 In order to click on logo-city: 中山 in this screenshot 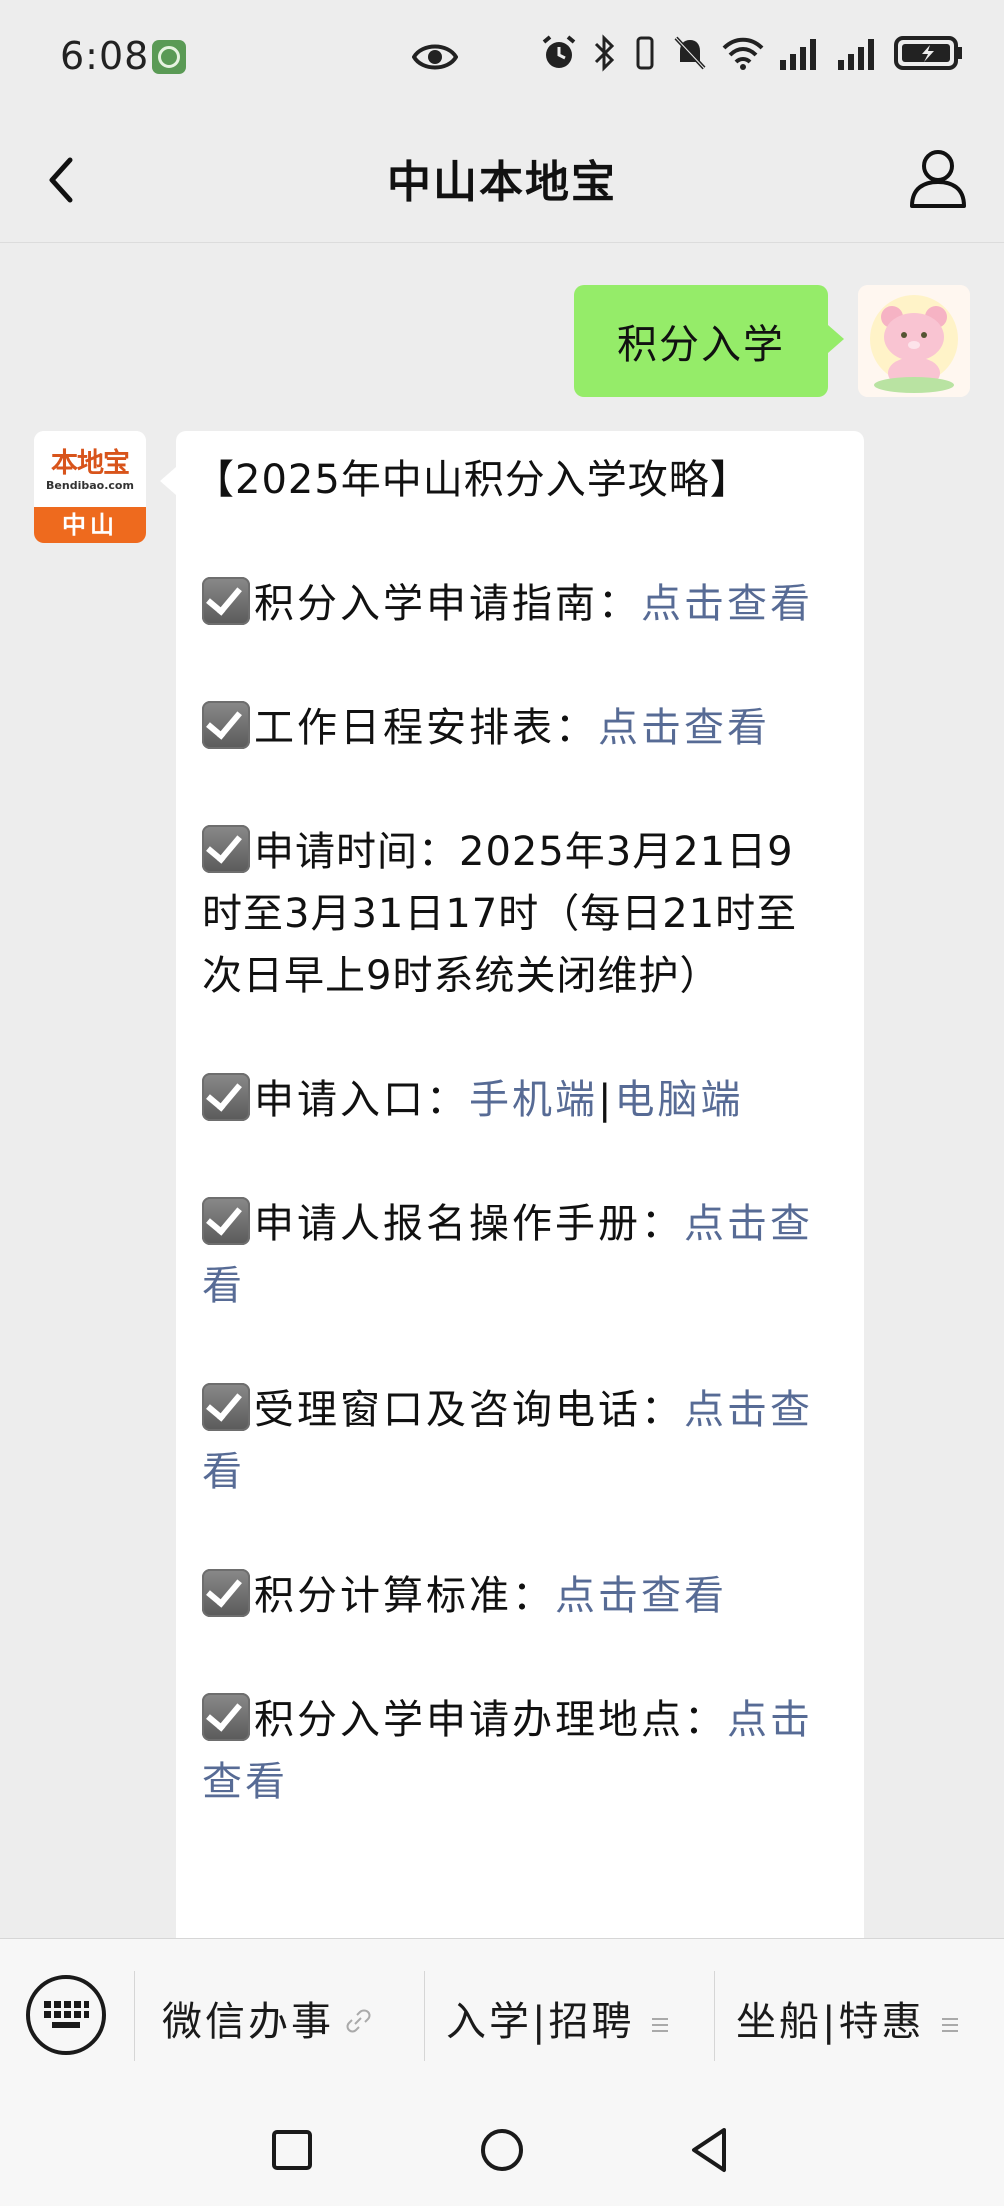, I will do `click(90, 525)`.